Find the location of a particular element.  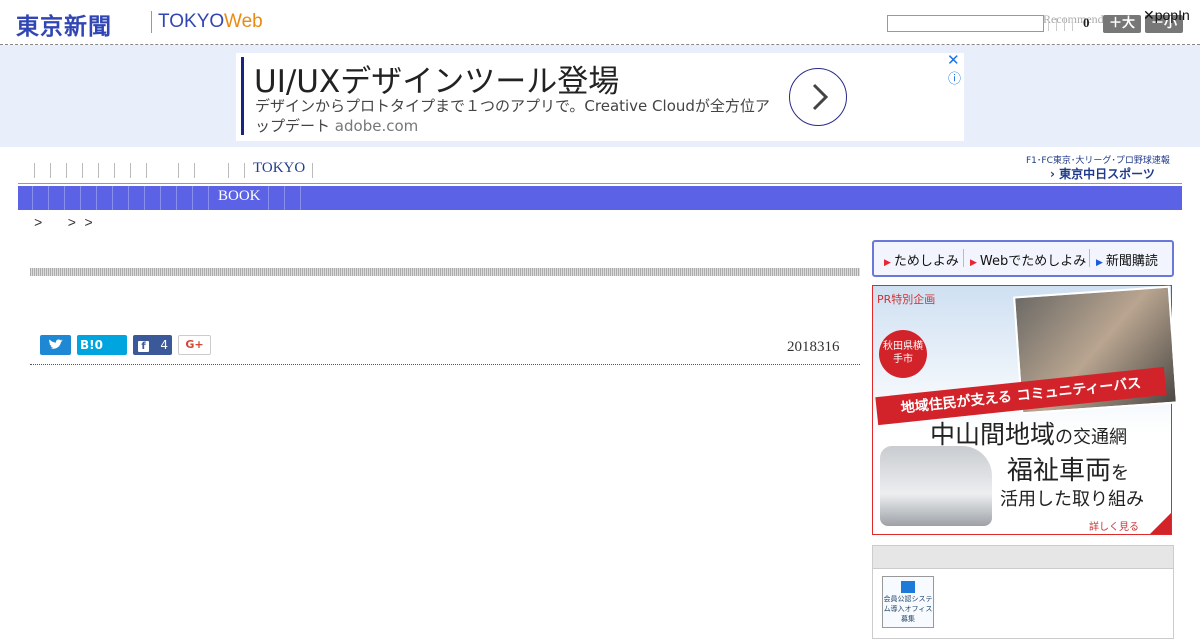

system-office-banner: 会員公認システム導入オフィス募集 is located at coordinates (908, 602).